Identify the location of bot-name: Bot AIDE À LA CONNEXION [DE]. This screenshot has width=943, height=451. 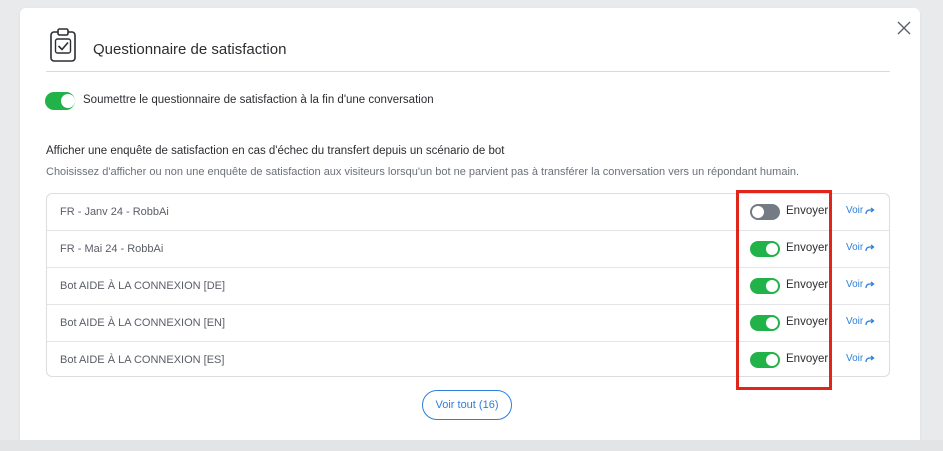
(143, 286).